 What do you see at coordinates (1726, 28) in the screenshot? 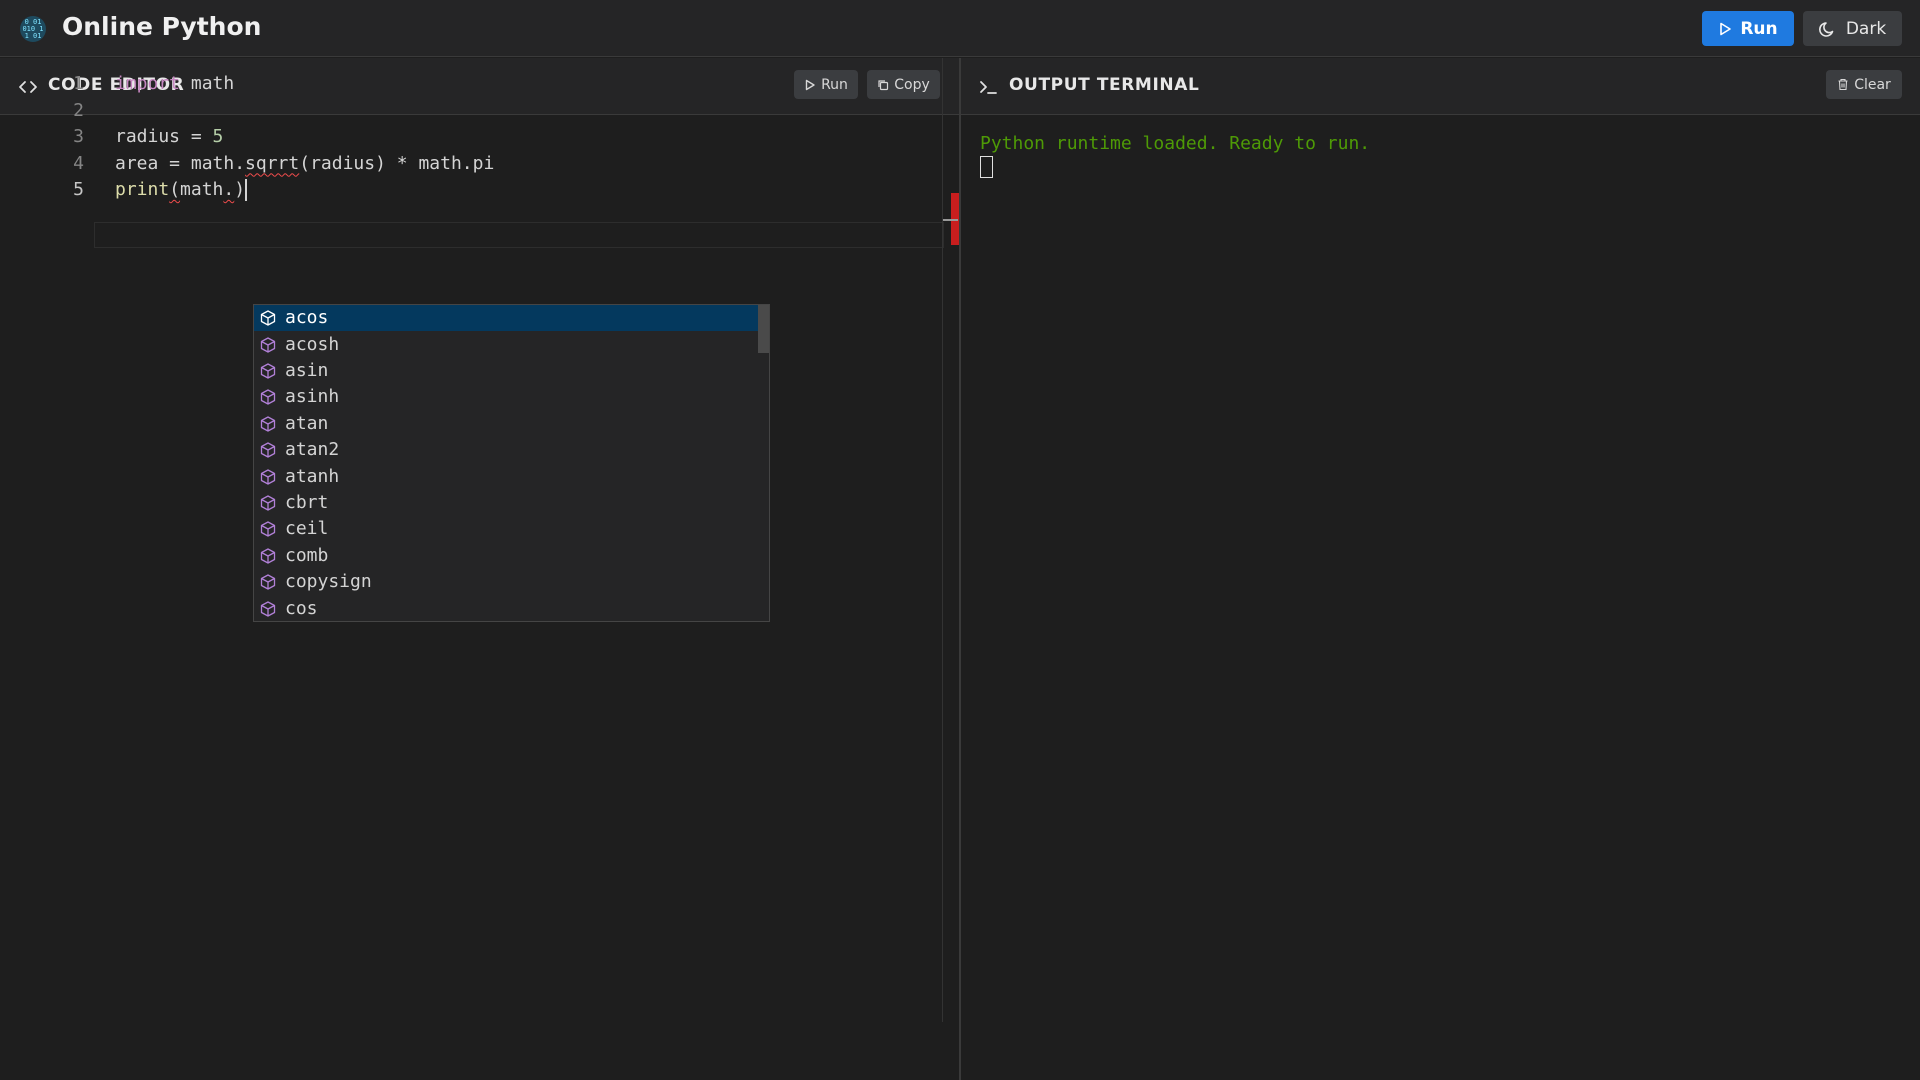
I see `play-icon` at bounding box center [1726, 28].